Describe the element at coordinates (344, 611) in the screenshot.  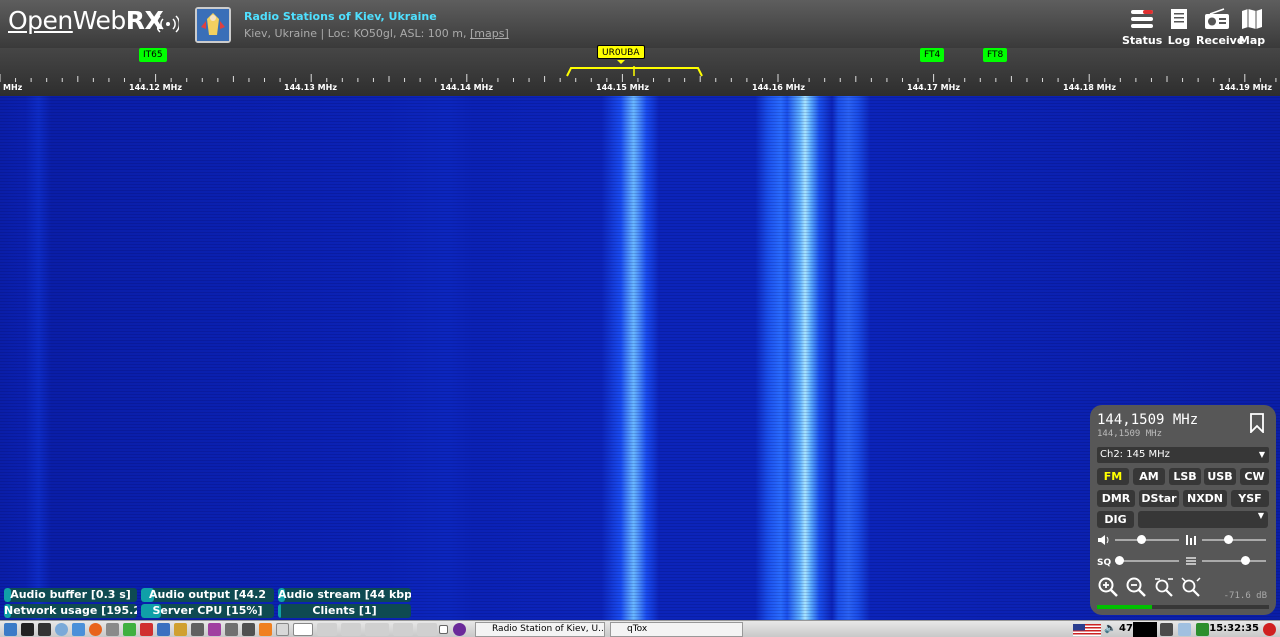
I see `clients-status: Clients [1]` at that location.